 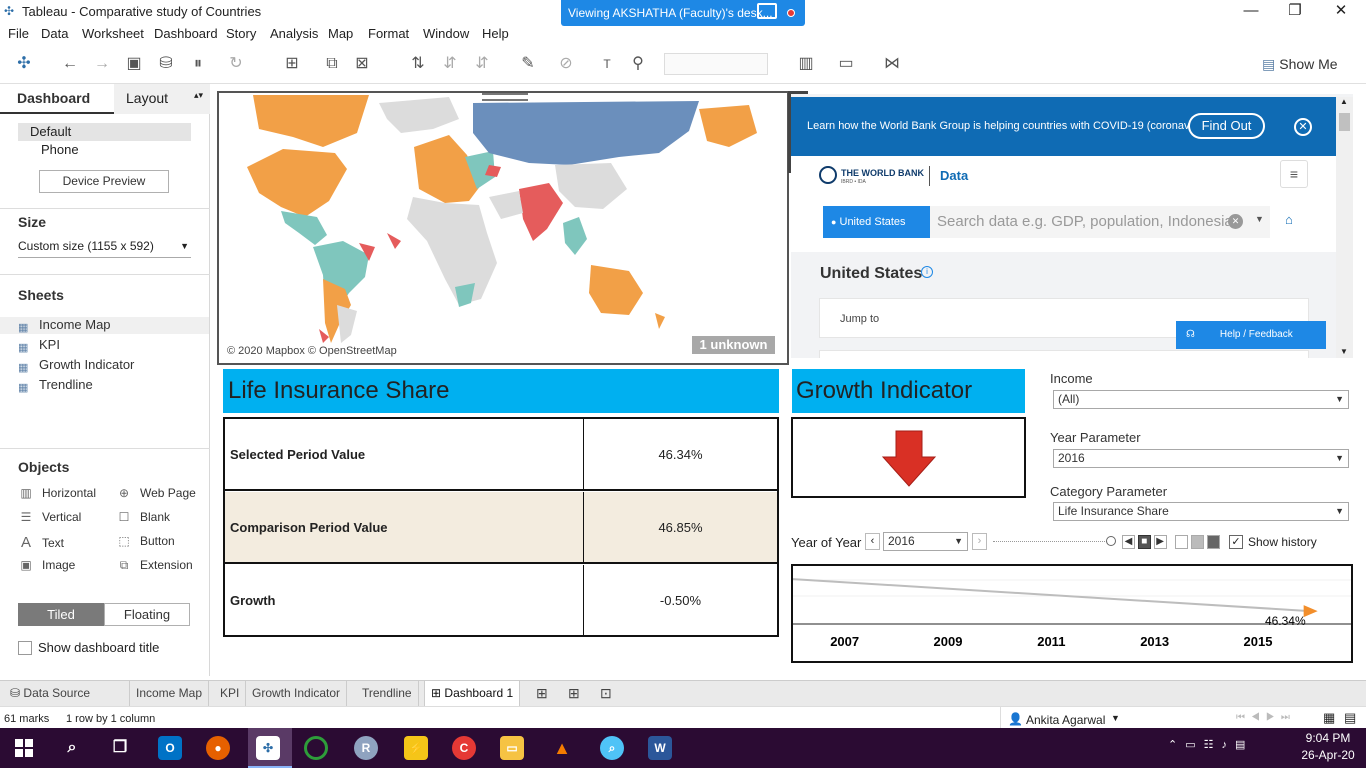 I want to click on firefox-icon: ●, so click(x=218, y=748).